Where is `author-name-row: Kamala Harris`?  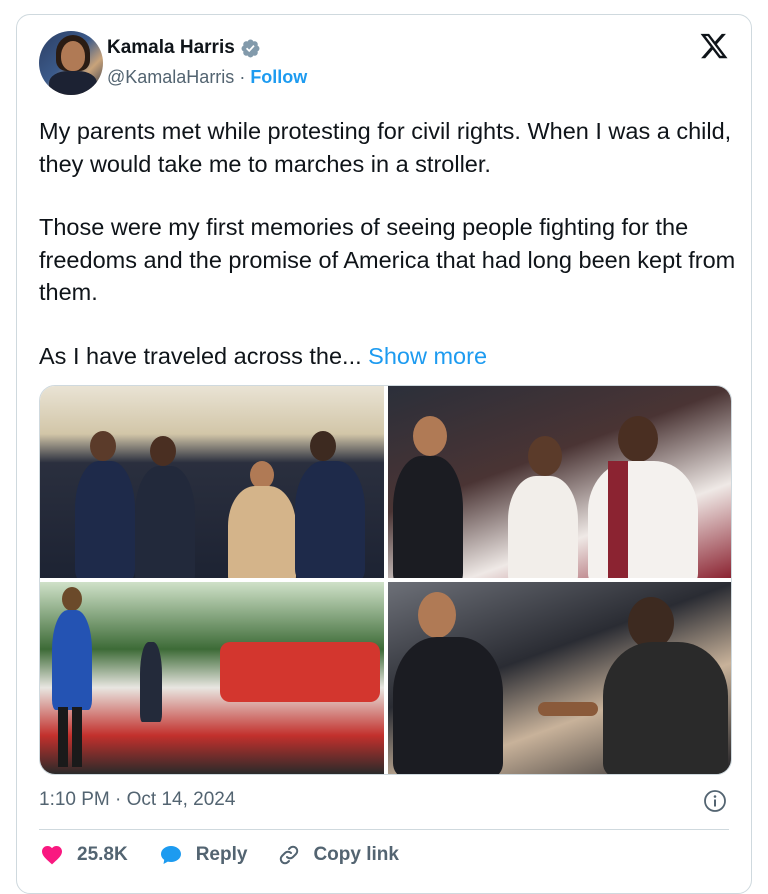 author-name-row: Kamala Harris is located at coordinates (184, 48).